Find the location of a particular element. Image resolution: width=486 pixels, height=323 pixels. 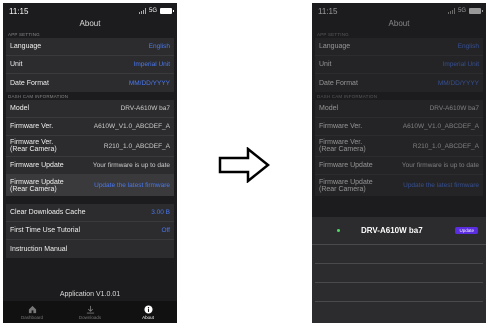

tab-bar: Dashboard Downloads About is located at coordinates (90, 312).